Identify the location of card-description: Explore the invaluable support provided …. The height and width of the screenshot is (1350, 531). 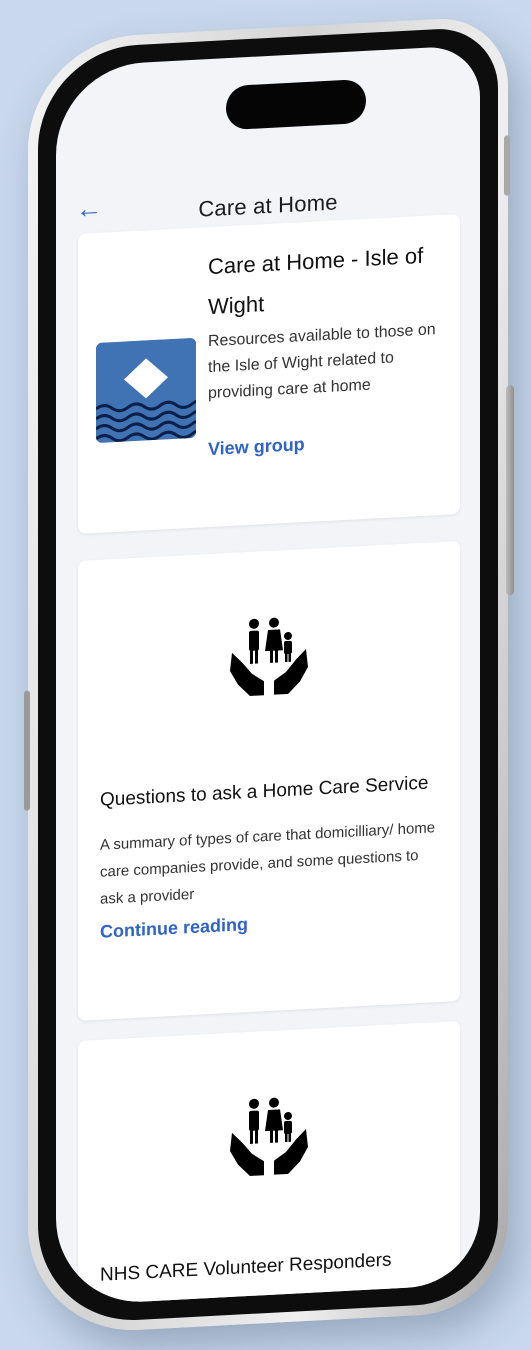
(271, 1296).